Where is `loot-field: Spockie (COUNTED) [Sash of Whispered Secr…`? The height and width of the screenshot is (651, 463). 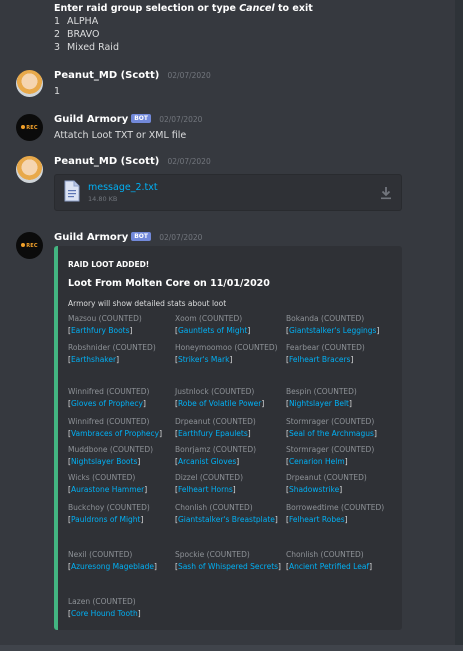
loot-field: Spockie (COUNTED) [Sash of Whispered Secr… is located at coordinates (231, 561).